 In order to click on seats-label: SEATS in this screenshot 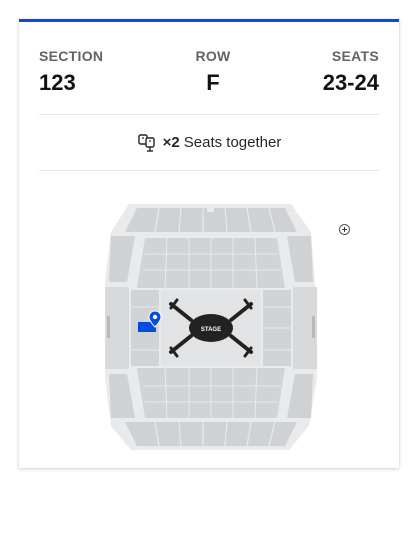, I will do `click(355, 56)`.